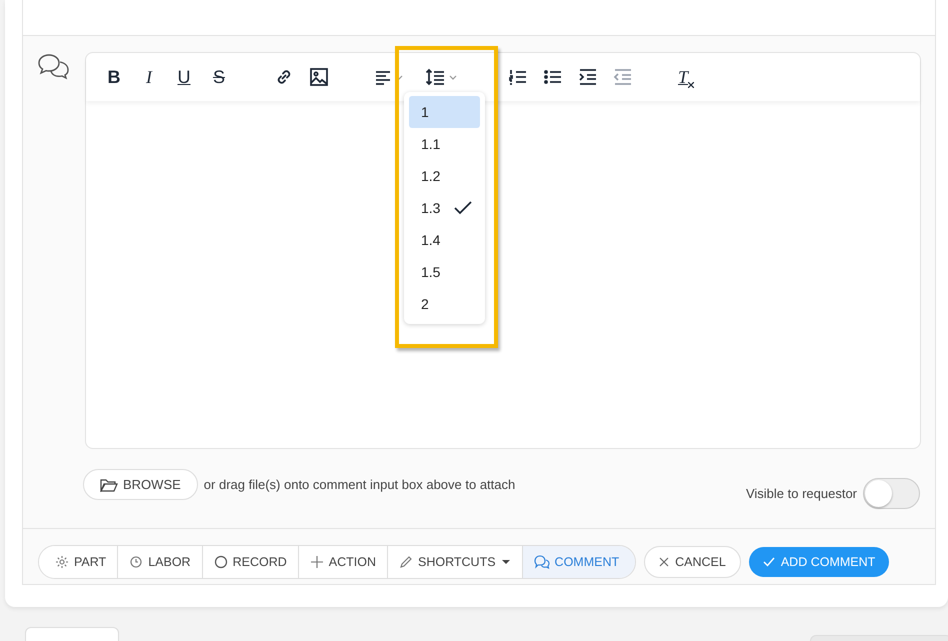 Image resolution: width=948 pixels, height=641 pixels. I want to click on gear-icon, so click(62, 562).